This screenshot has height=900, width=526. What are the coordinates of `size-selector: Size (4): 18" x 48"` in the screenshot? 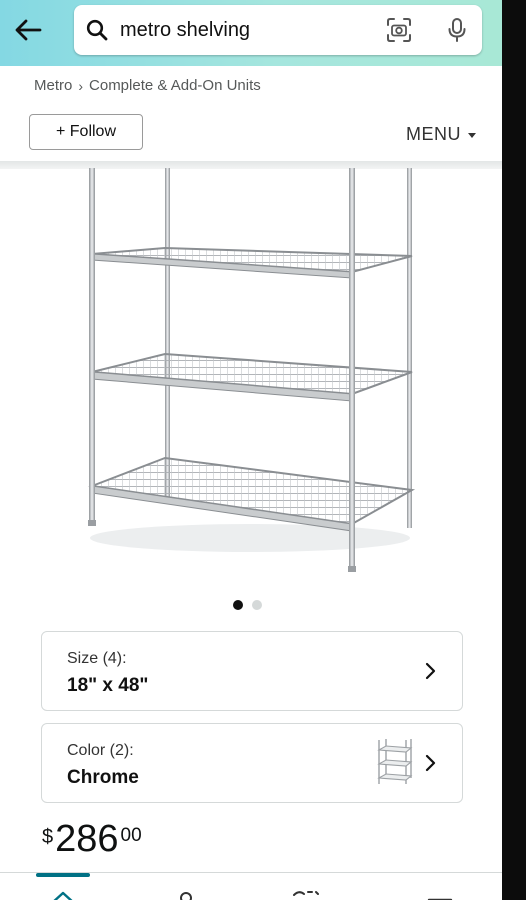 It's located at (252, 671).